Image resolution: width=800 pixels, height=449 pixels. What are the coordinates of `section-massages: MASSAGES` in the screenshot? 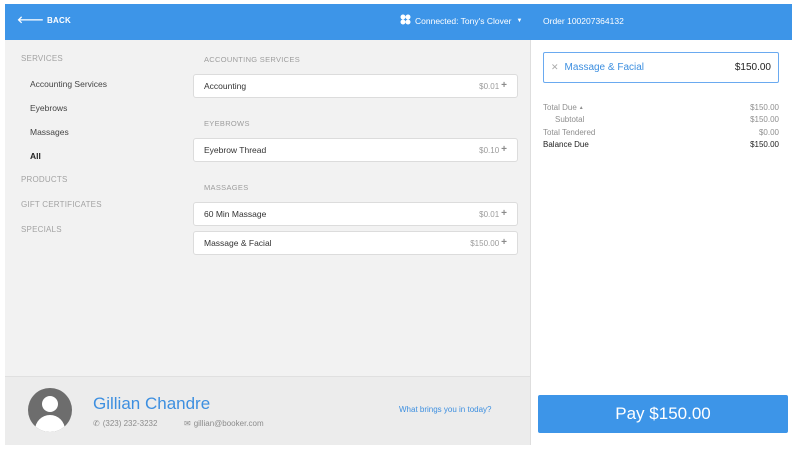 It's located at (226, 187).